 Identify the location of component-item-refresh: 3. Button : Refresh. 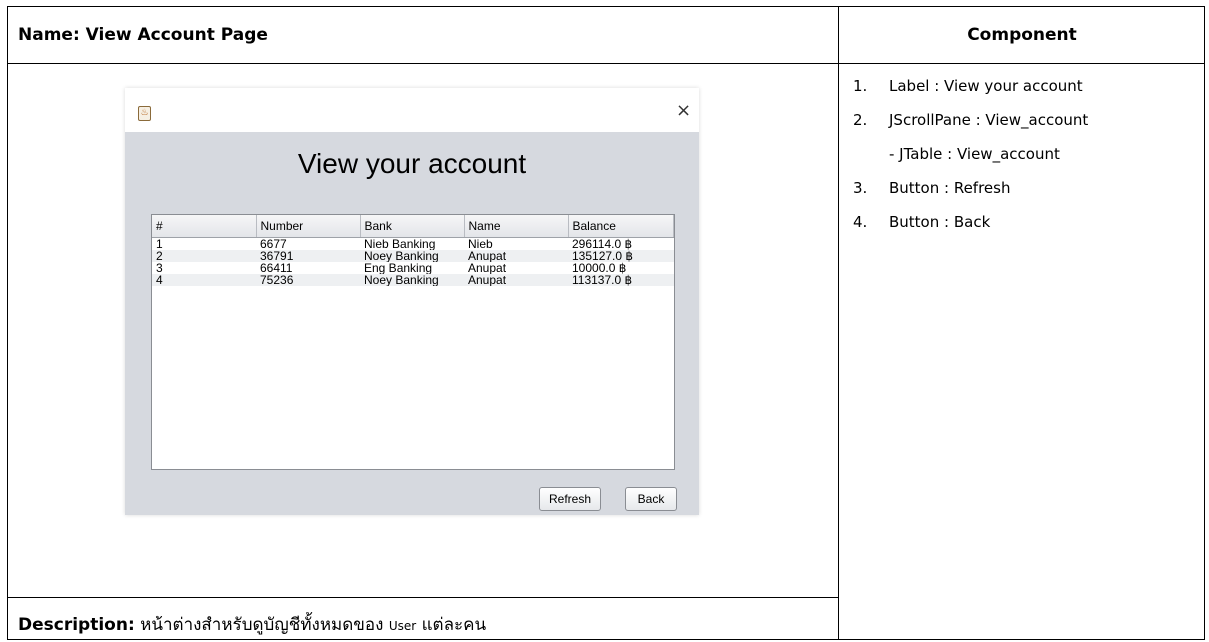
(932, 188).